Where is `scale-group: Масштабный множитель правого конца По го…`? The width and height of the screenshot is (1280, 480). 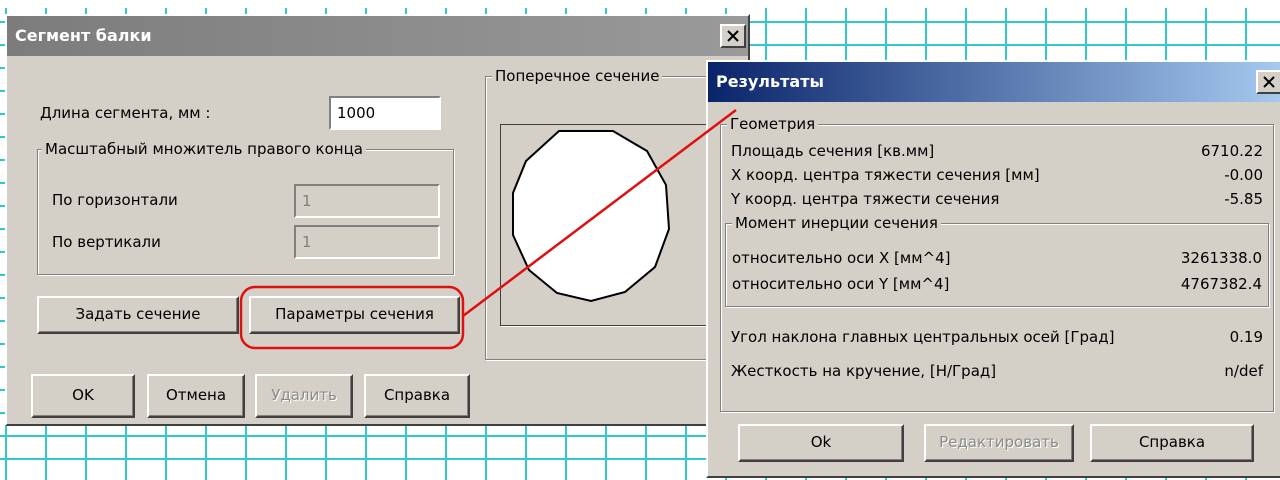 scale-group: Масштабный множитель правого конца По го… is located at coordinates (245, 207).